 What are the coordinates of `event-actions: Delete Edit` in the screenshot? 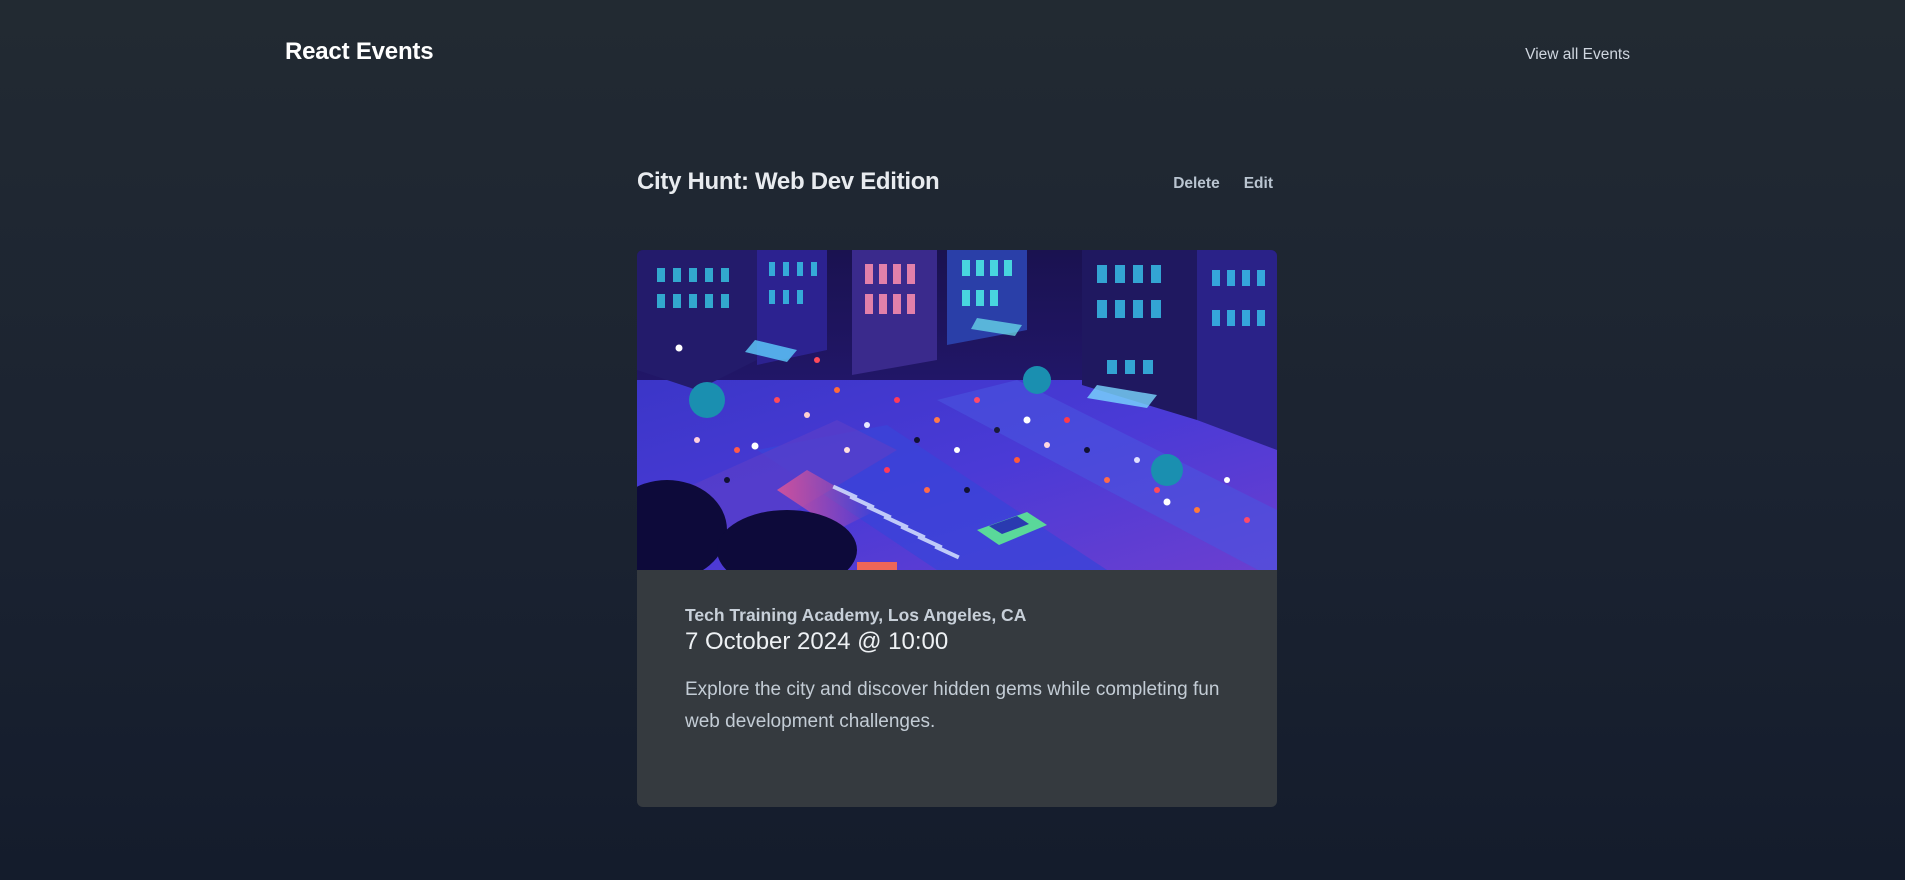 It's located at (1223, 184).